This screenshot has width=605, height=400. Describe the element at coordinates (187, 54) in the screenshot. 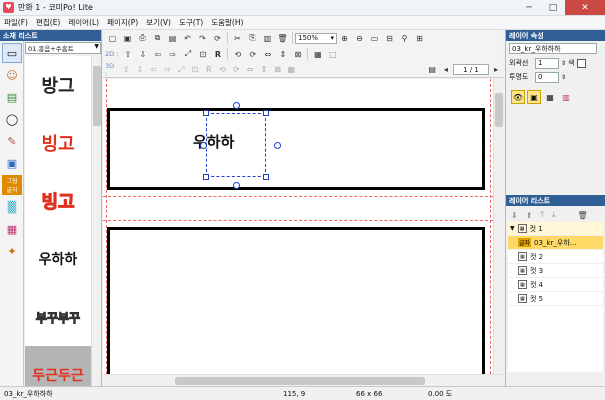

I see `fit-icon: ⤢` at that location.